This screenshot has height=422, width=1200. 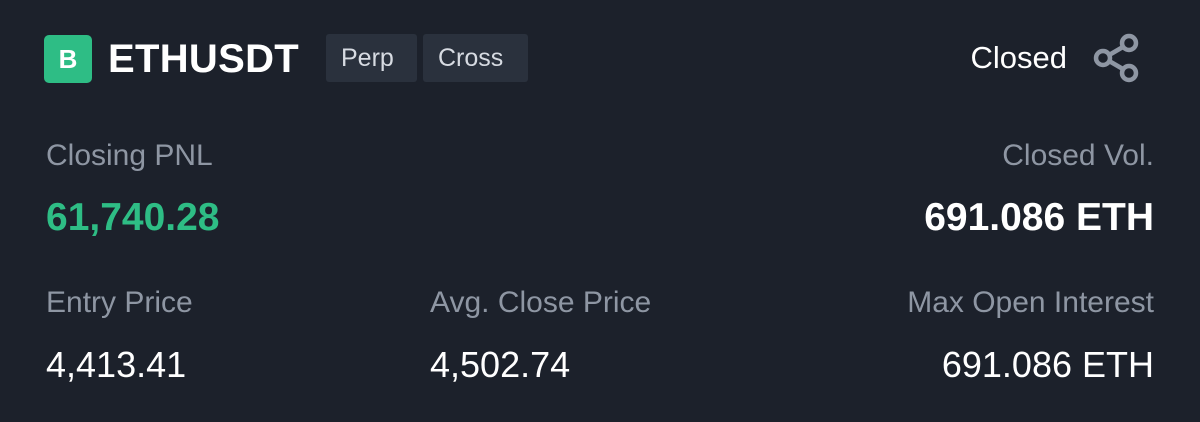 I want to click on buy-side-badge: B, so click(x=68, y=59).